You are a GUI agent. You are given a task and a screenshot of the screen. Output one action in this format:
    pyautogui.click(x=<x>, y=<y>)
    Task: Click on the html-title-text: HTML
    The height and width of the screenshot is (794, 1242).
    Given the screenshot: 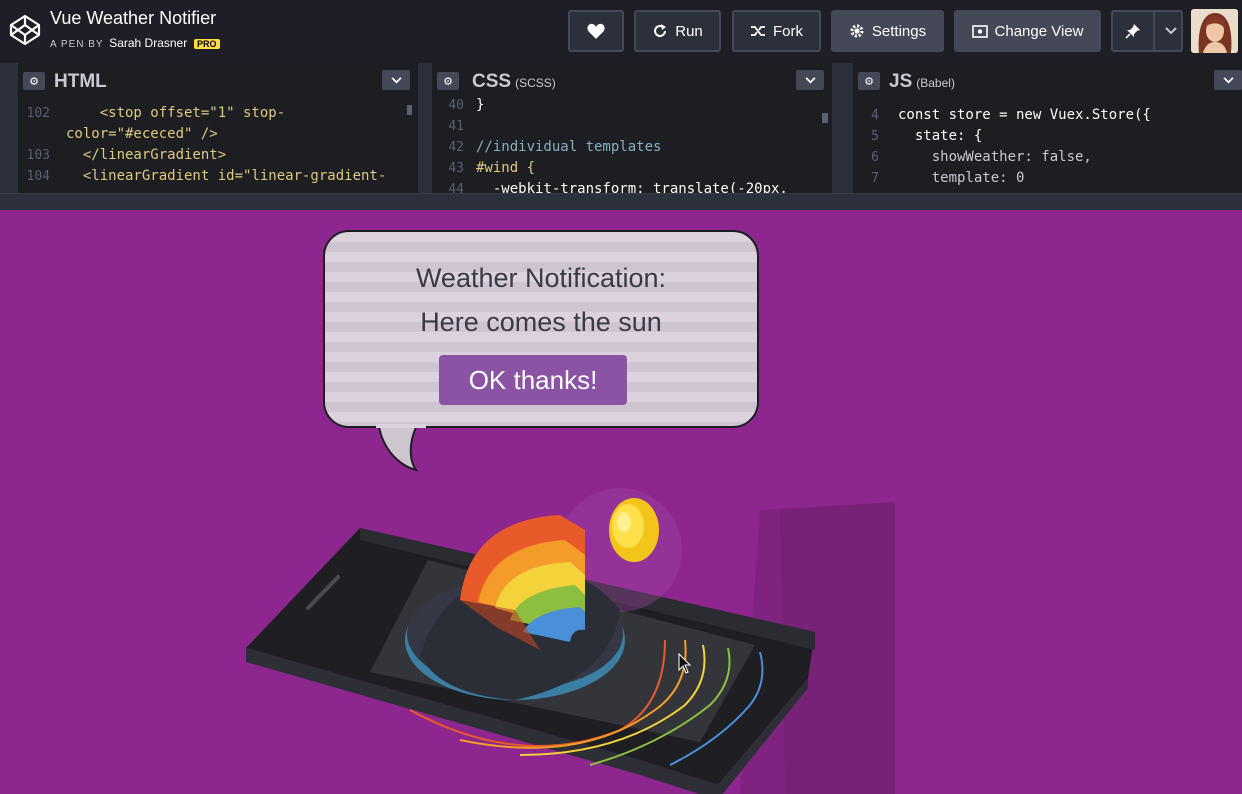 What is the action you would take?
    pyautogui.click(x=80, y=81)
    